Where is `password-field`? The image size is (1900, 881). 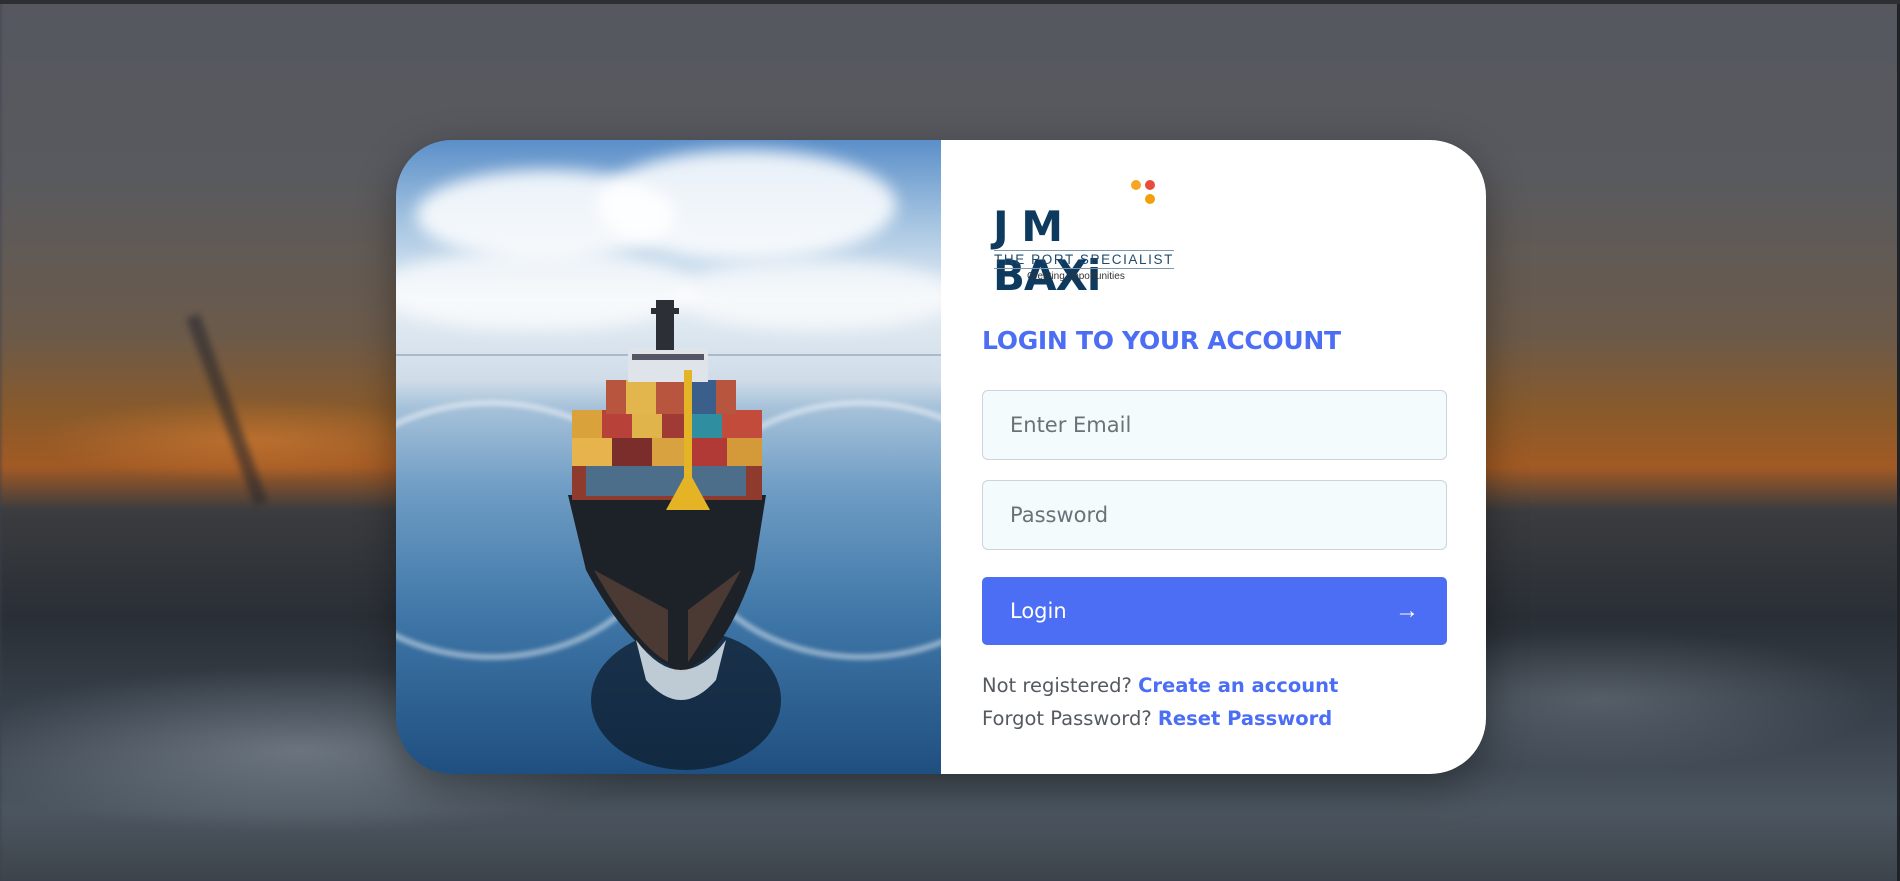
password-field is located at coordinates (1214, 515).